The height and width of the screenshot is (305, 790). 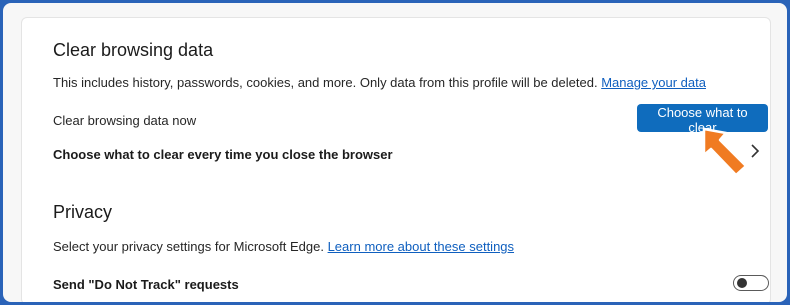 What do you see at coordinates (421, 246) in the screenshot?
I see `learn-more-link: Learn more about these settings` at bounding box center [421, 246].